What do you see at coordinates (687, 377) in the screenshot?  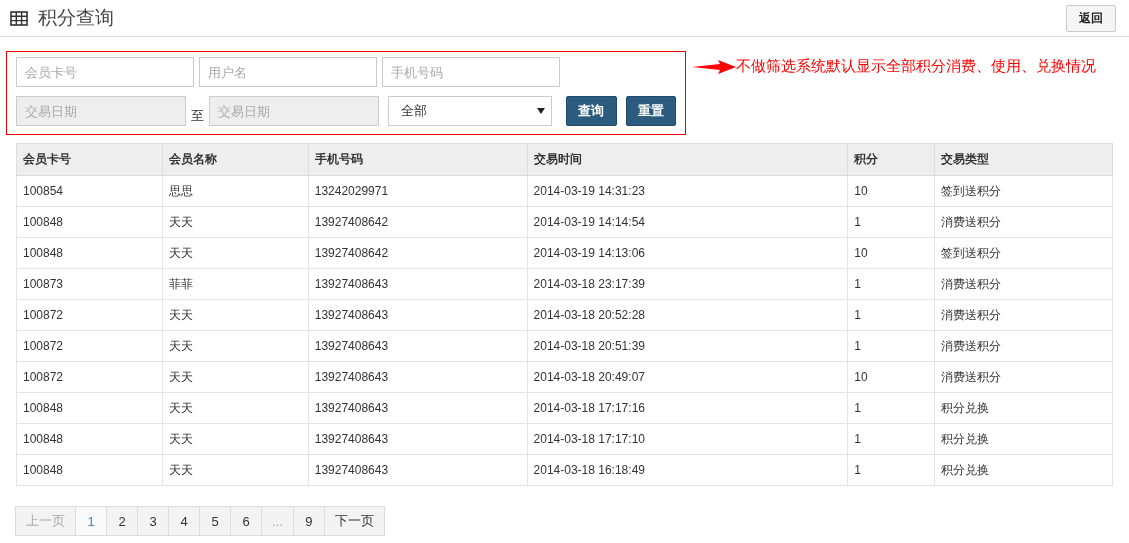 I see `table-cell: 2014-03-18 20:49:07` at bounding box center [687, 377].